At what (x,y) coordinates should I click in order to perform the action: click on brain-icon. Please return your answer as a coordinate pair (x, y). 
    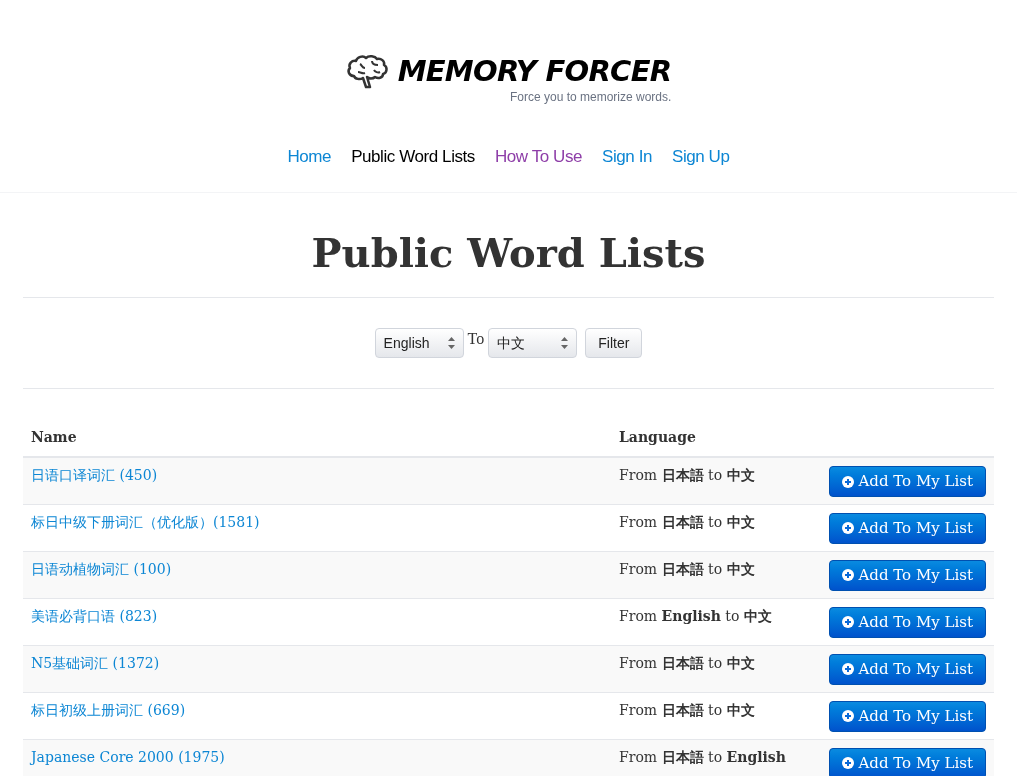
    Looking at the image, I should click on (367, 71).